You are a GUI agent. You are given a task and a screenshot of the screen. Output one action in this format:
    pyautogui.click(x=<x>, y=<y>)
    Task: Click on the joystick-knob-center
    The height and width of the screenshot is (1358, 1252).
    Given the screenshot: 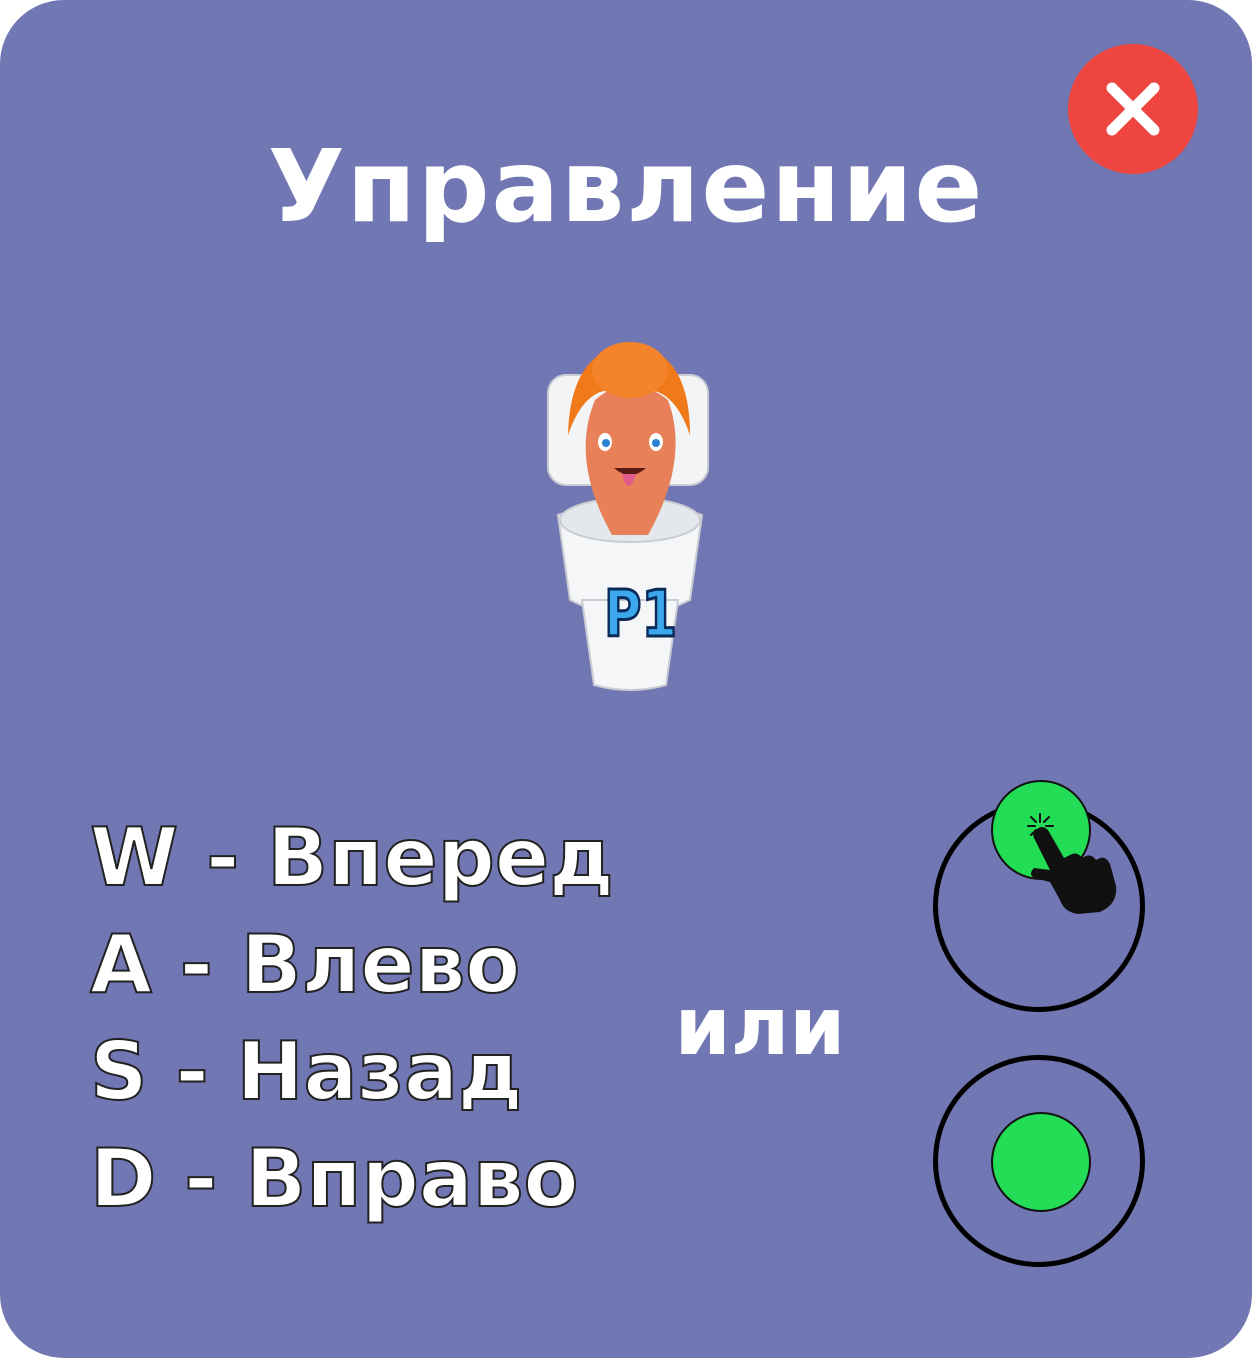 What is the action you would take?
    pyautogui.click(x=1041, y=1162)
    